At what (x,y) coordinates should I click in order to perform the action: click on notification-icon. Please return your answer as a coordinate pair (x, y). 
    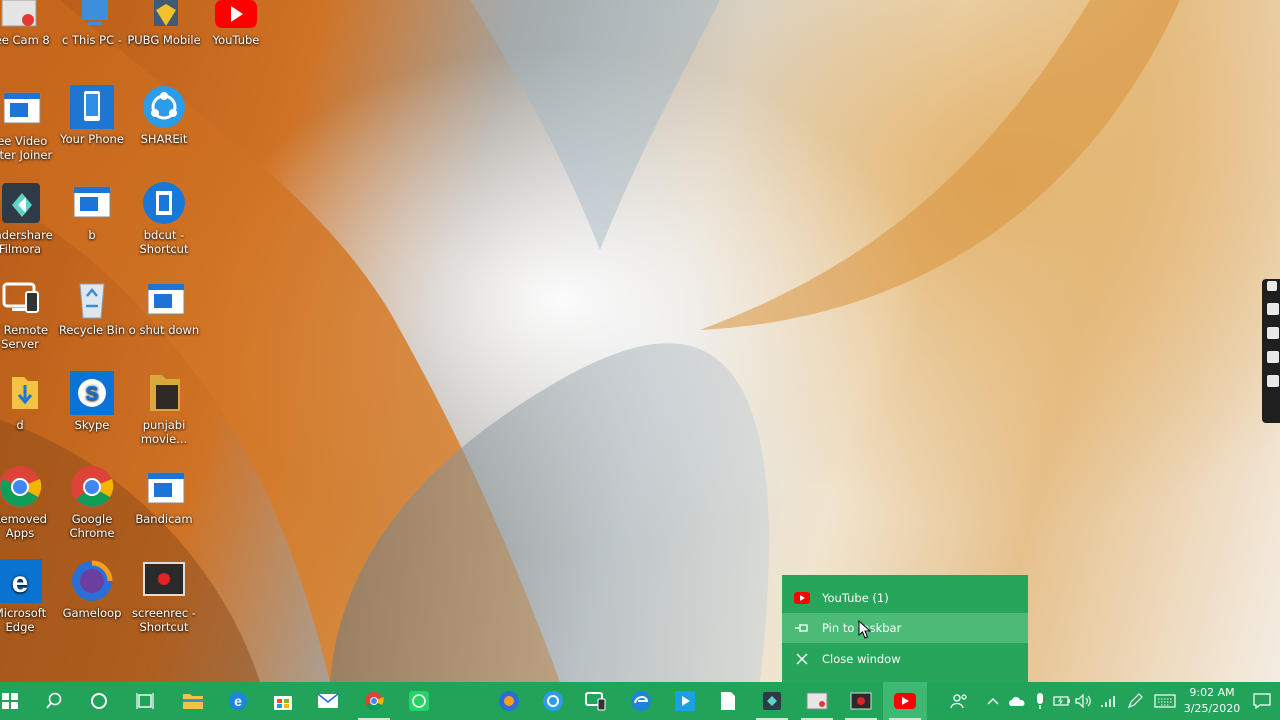
    Looking at the image, I should click on (1262, 701).